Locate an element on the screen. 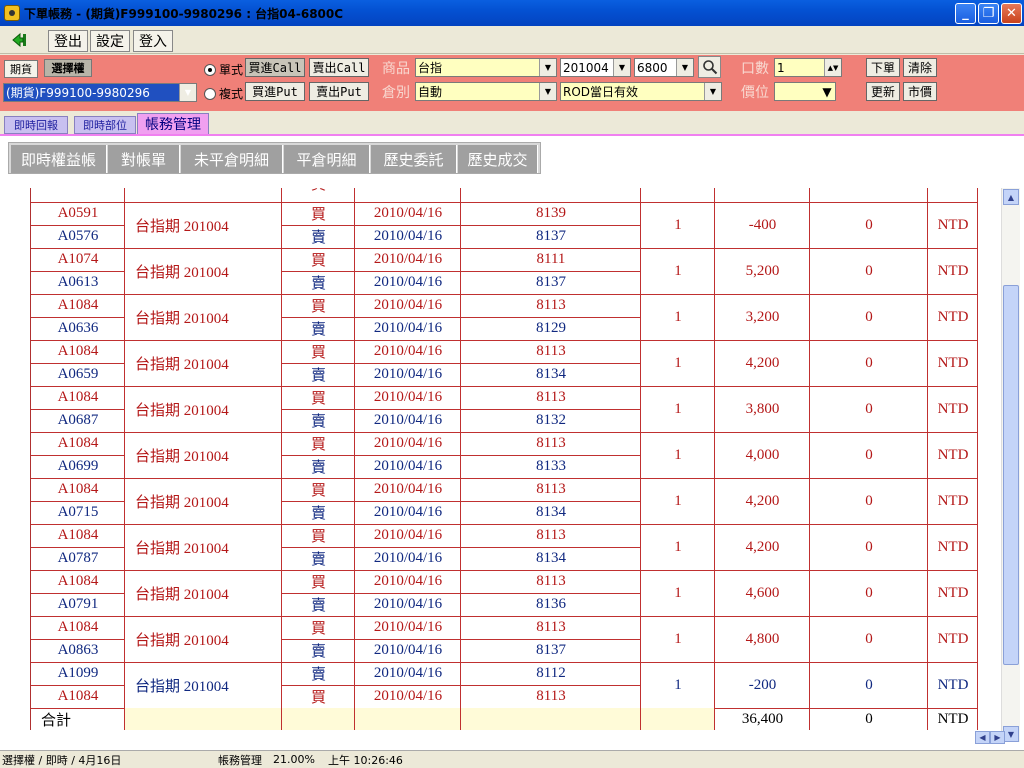  settings-button: 設定 is located at coordinates (110, 41).